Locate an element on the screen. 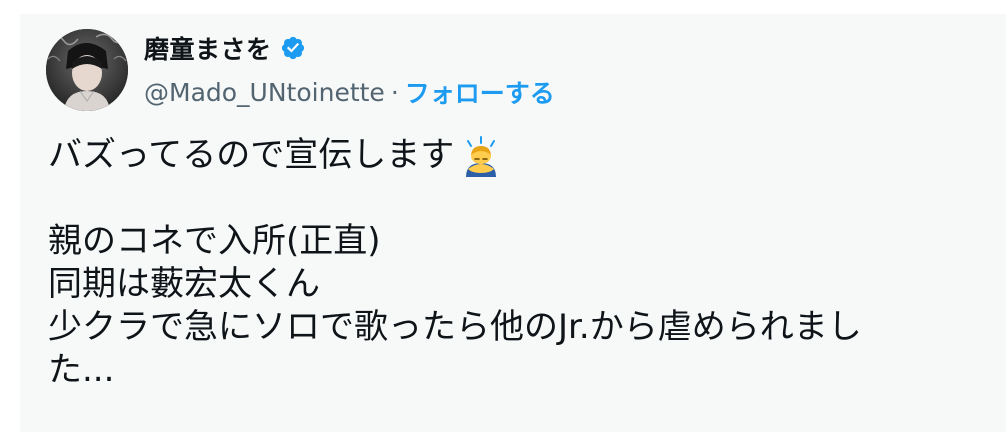  person-bowing-emoji is located at coordinates (481, 156).